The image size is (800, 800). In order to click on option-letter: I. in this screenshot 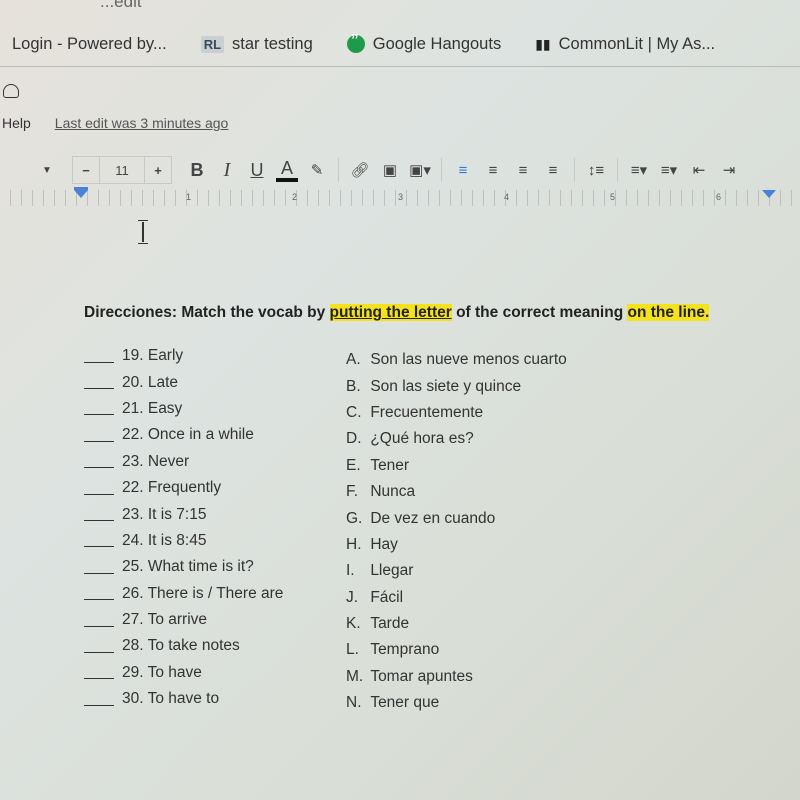, I will do `click(350, 571)`.